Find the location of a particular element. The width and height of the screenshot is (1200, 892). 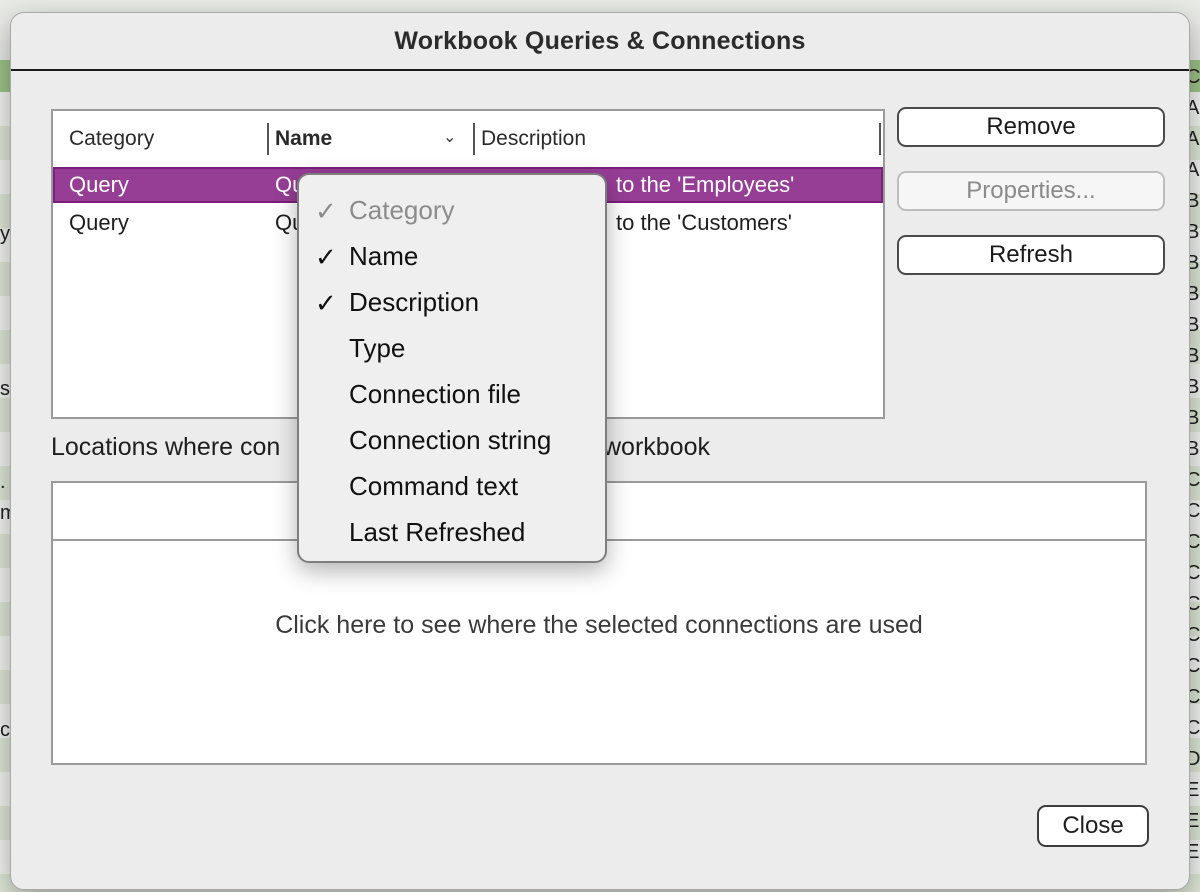

column-header-name: Name is located at coordinates (303, 139).